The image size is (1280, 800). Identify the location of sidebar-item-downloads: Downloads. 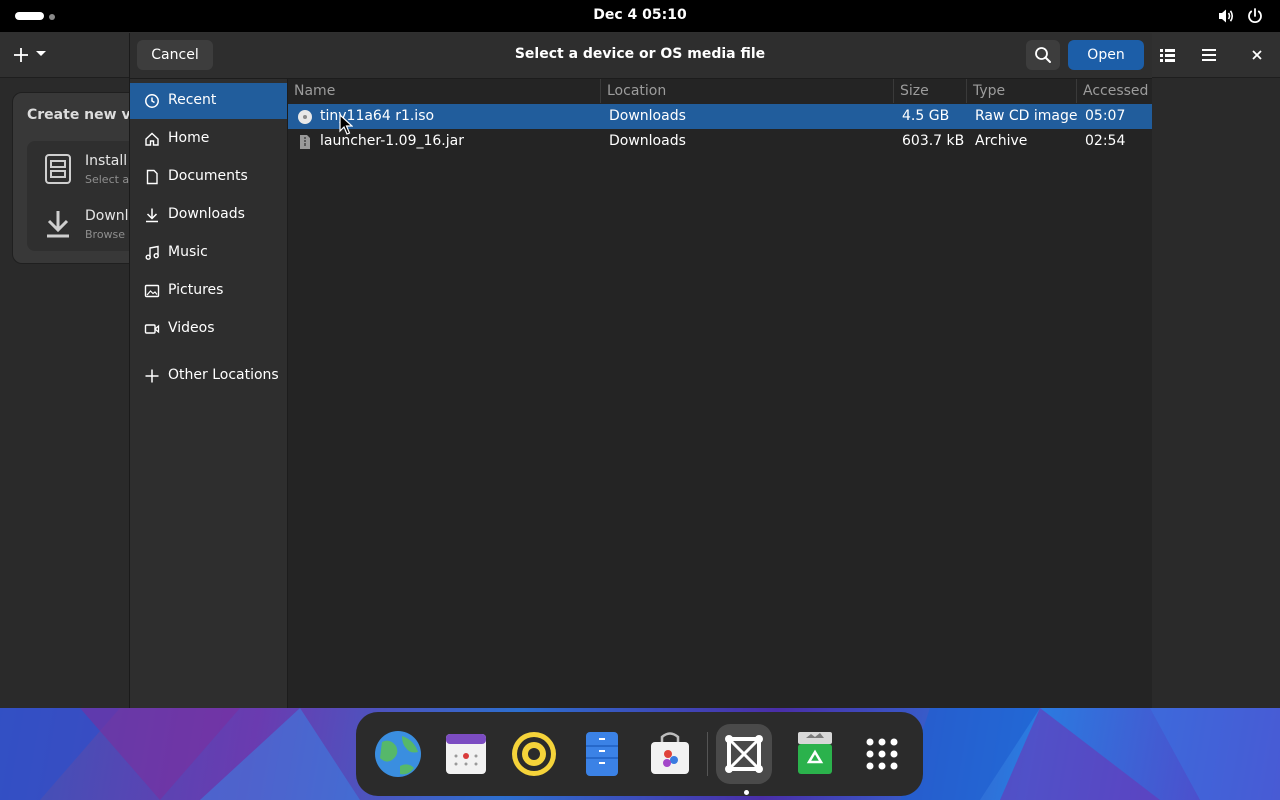
(208, 215).